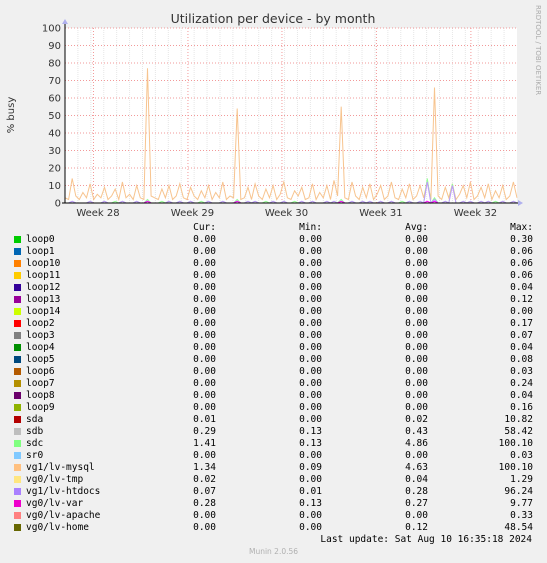 The width and height of the screenshot is (547, 563). Describe the element at coordinates (521, 299) in the screenshot. I see `legend-max-value: 0.12` at that location.